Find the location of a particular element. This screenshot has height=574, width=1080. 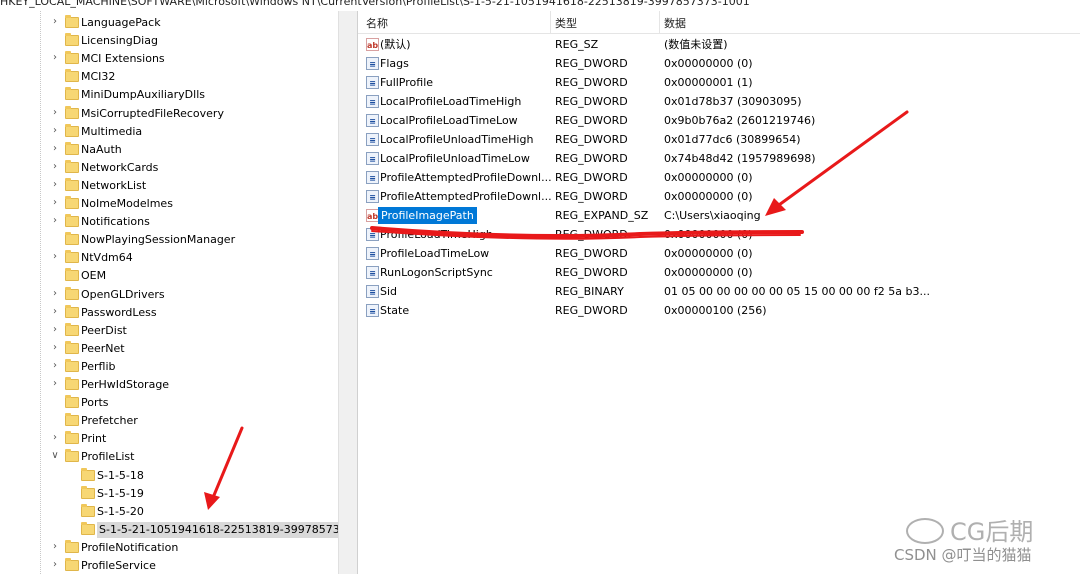

tree-item: ∨ ProfileList is located at coordinates (169, 457).